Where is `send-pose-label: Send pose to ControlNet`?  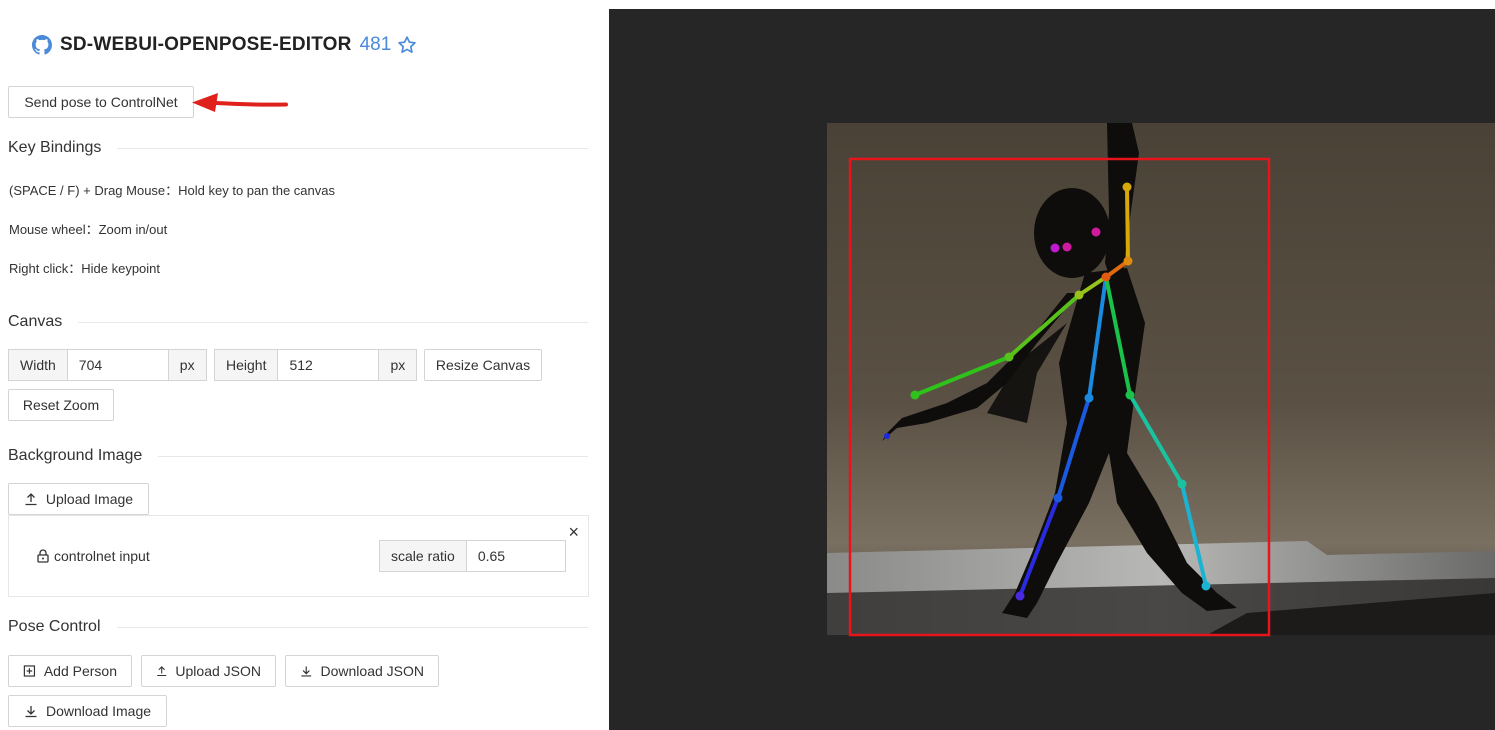
send-pose-label: Send pose to ControlNet is located at coordinates (101, 102).